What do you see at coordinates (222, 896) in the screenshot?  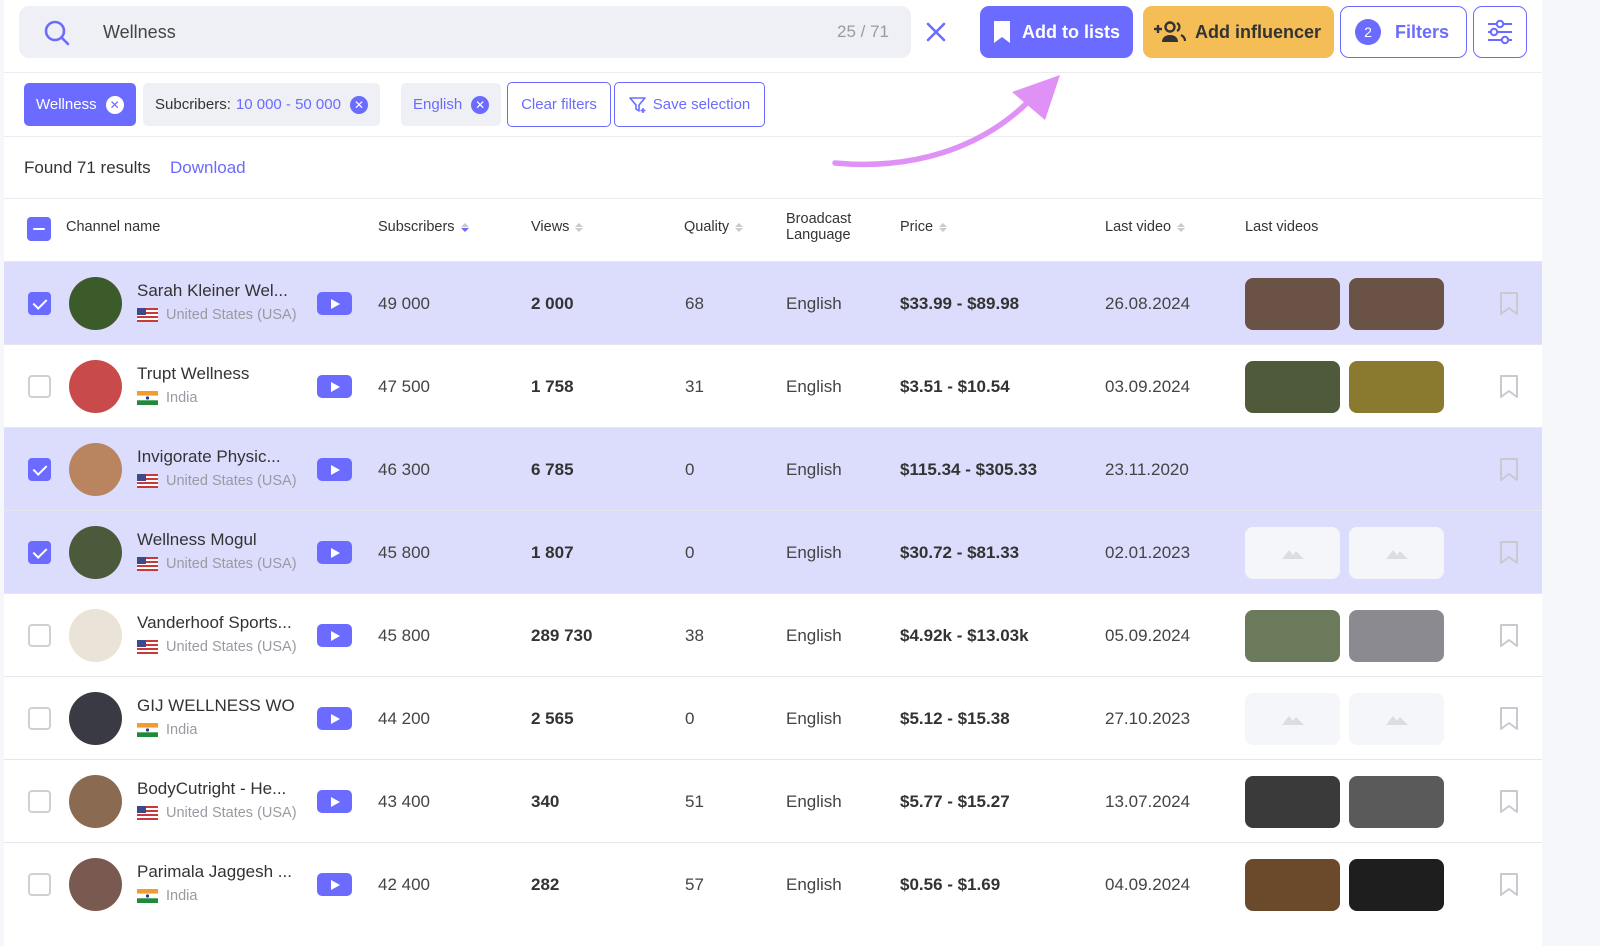 I see `channel-country: India` at bounding box center [222, 896].